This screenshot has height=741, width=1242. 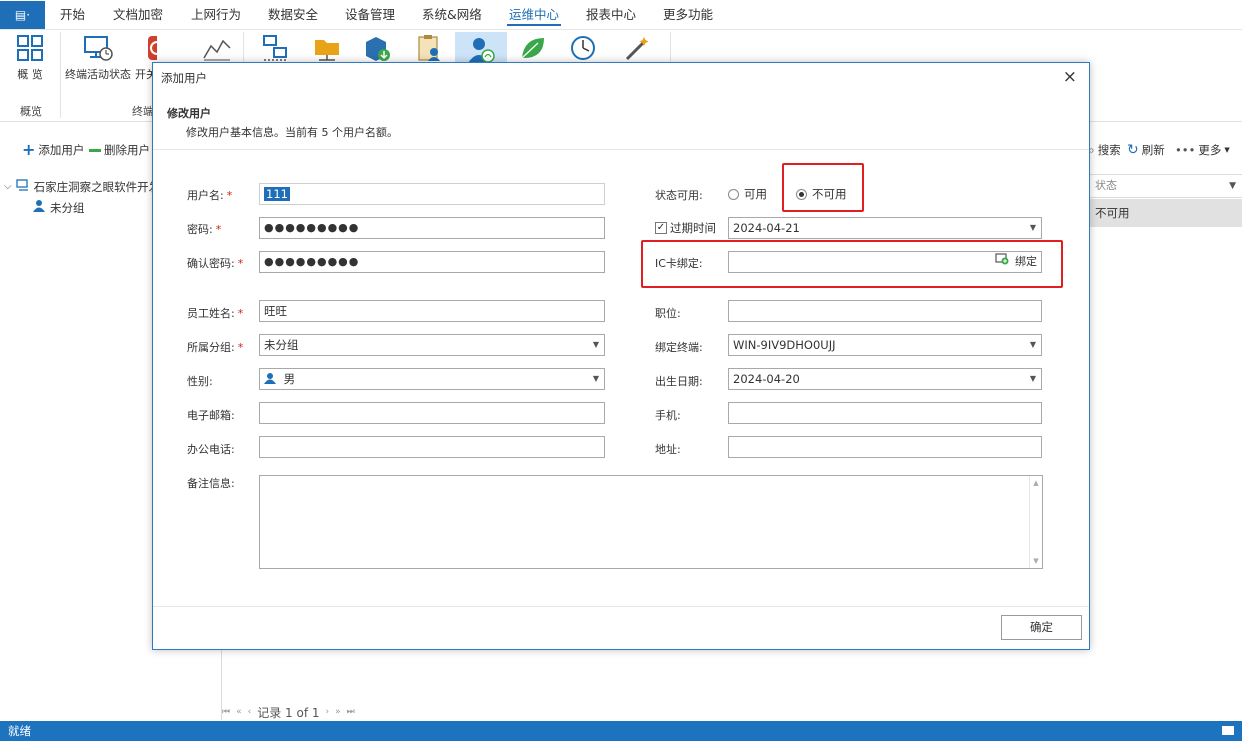 What do you see at coordinates (1232, 186) in the screenshot?
I see `filter-dropdown-icon: ▼` at bounding box center [1232, 186].